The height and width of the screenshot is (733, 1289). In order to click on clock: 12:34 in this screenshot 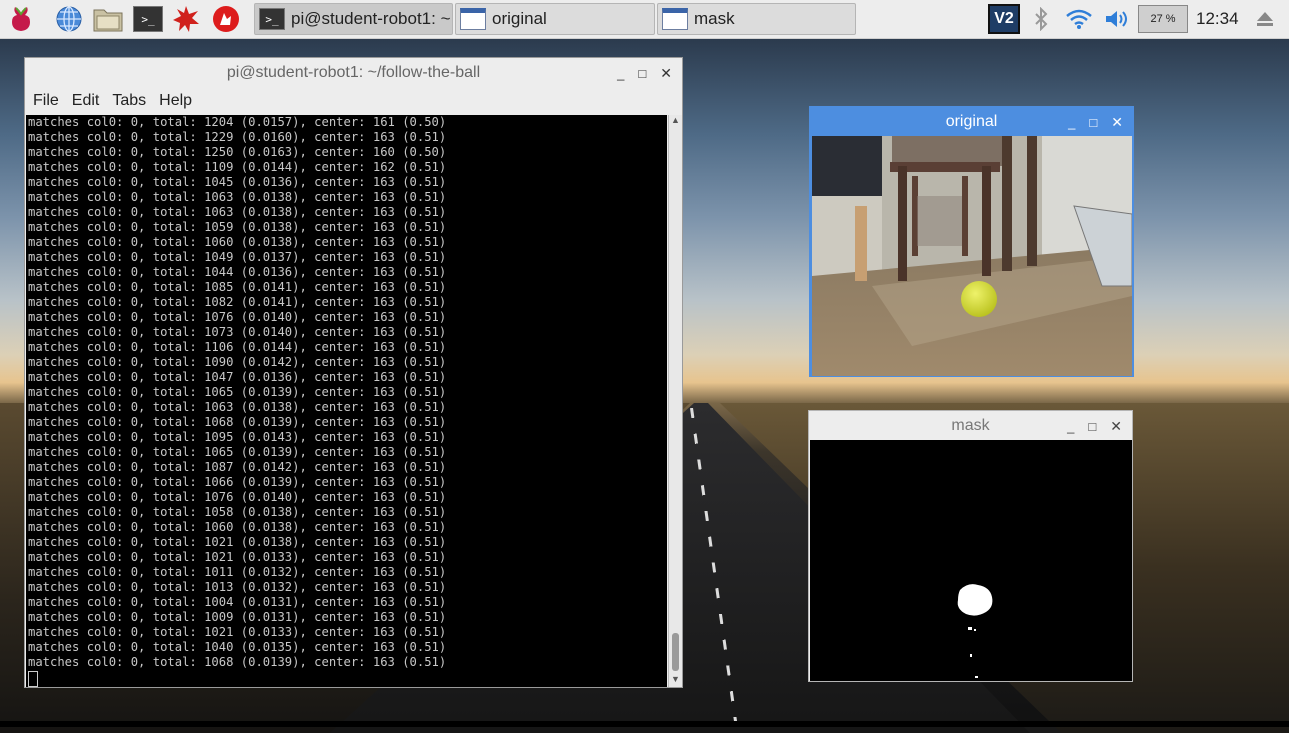, I will do `click(1217, 19)`.